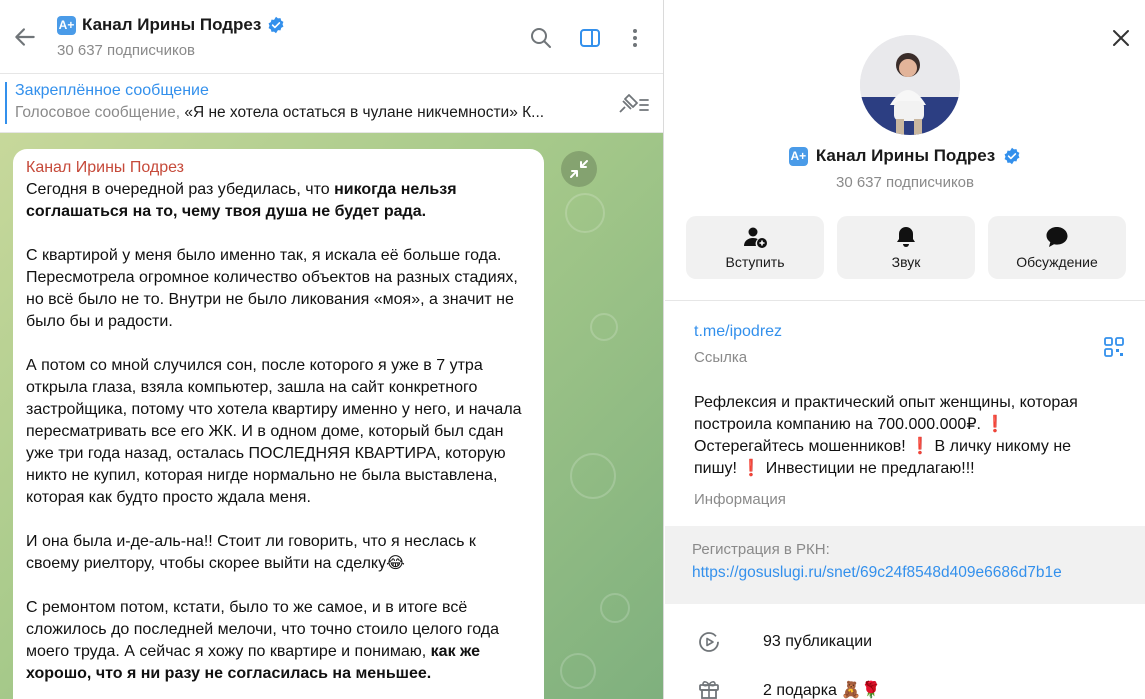 The height and width of the screenshot is (699, 1145). What do you see at coordinates (906, 262) in the screenshot?
I see `sound-label: Звук` at bounding box center [906, 262].